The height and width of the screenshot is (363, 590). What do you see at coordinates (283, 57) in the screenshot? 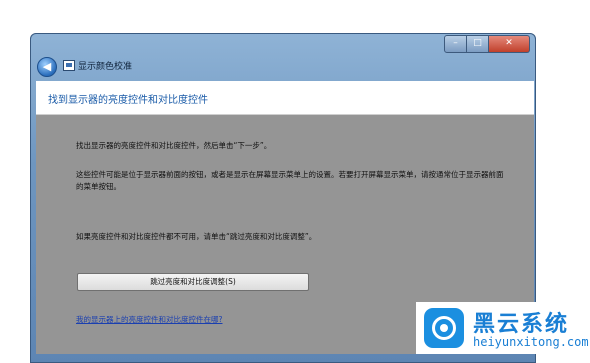
I see `title-bar: ◀ 显示颜色校准 – □ ✕` at bounding box center [283, 57].